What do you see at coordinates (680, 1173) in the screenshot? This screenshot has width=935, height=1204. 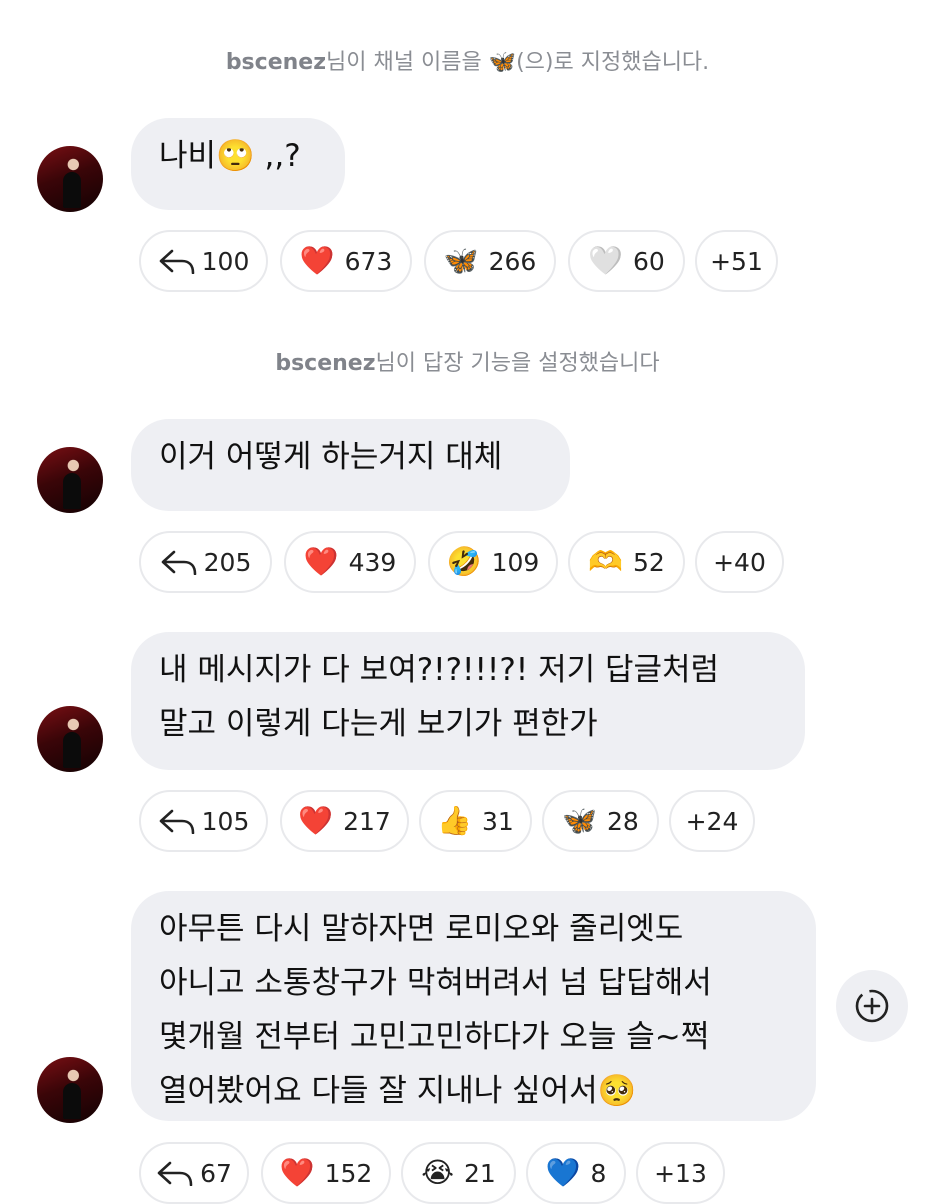 I see `more-reactions-button: +13` at bounding box center [680, 1173].